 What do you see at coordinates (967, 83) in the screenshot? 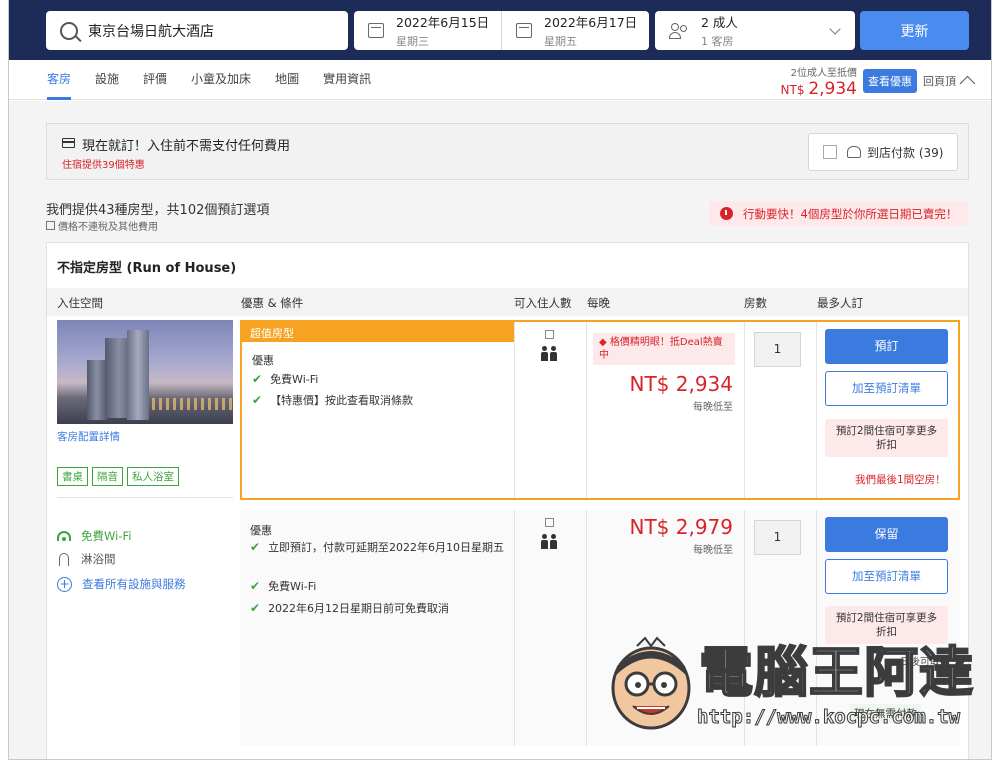
I see `arrow-up-icon` at bounding box center [967, 83].